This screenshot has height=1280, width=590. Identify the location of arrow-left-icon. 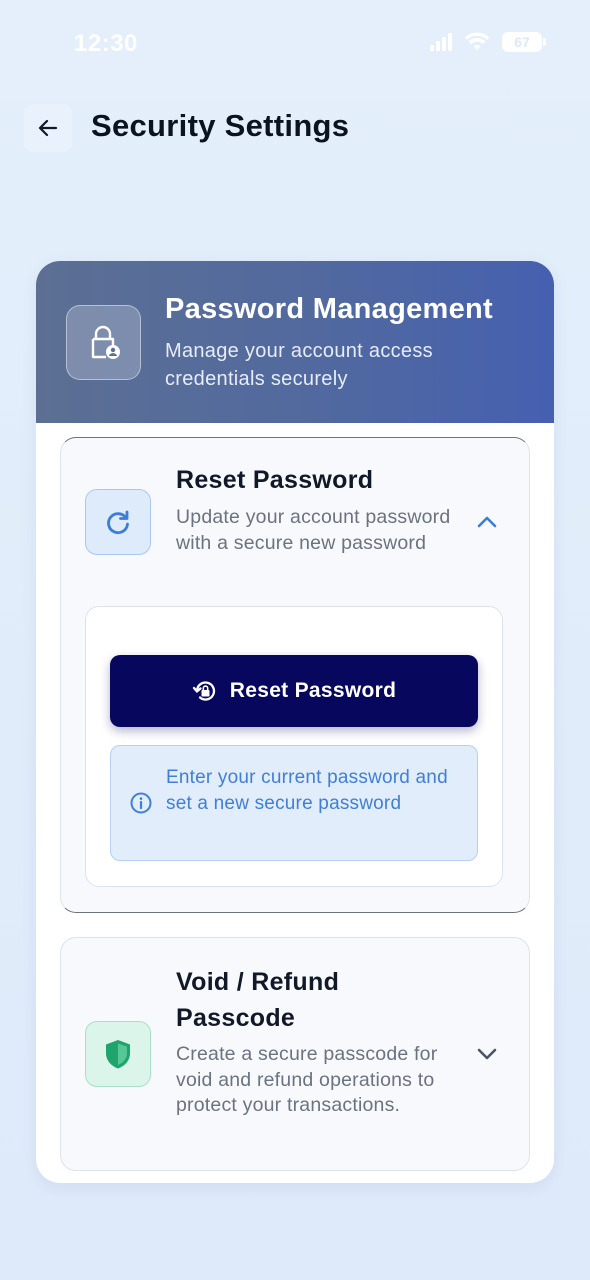
(48, 128).